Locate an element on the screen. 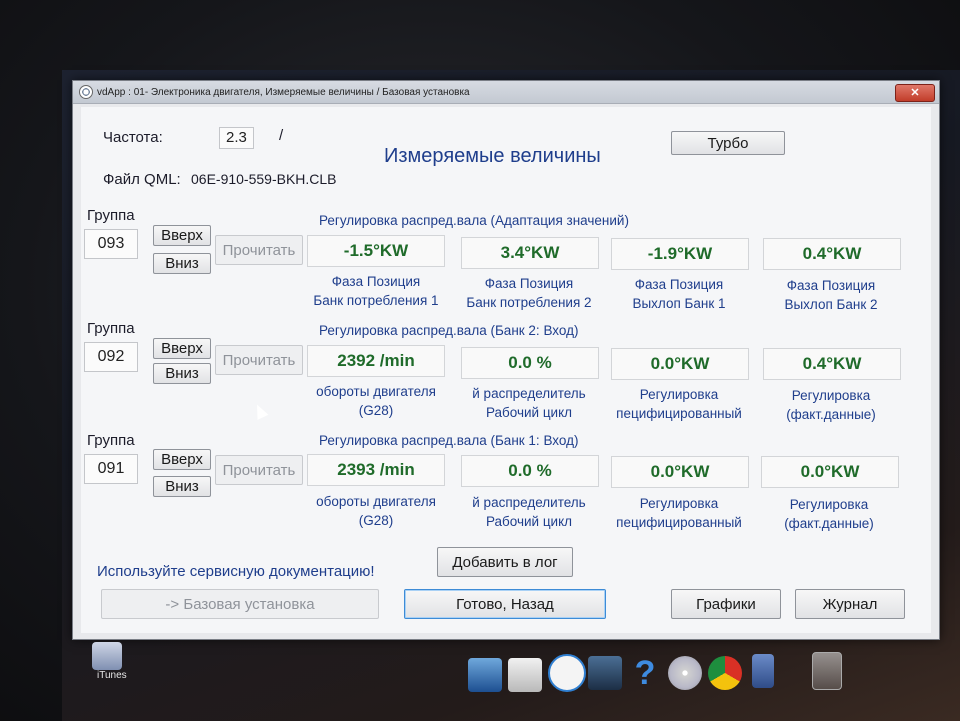  done-back-button: Готово, Назад is located at coordinates (505, 604).